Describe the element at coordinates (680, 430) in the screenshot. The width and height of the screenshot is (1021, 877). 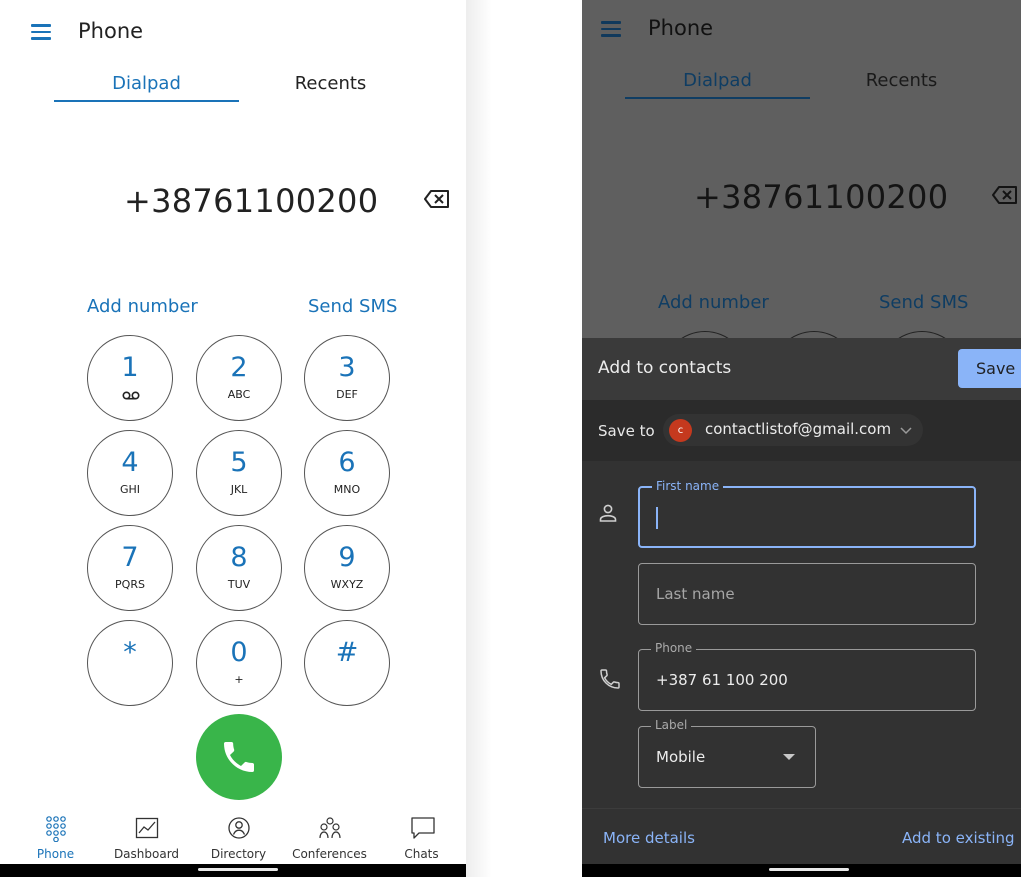
I see `account-avatar: c` at that location.